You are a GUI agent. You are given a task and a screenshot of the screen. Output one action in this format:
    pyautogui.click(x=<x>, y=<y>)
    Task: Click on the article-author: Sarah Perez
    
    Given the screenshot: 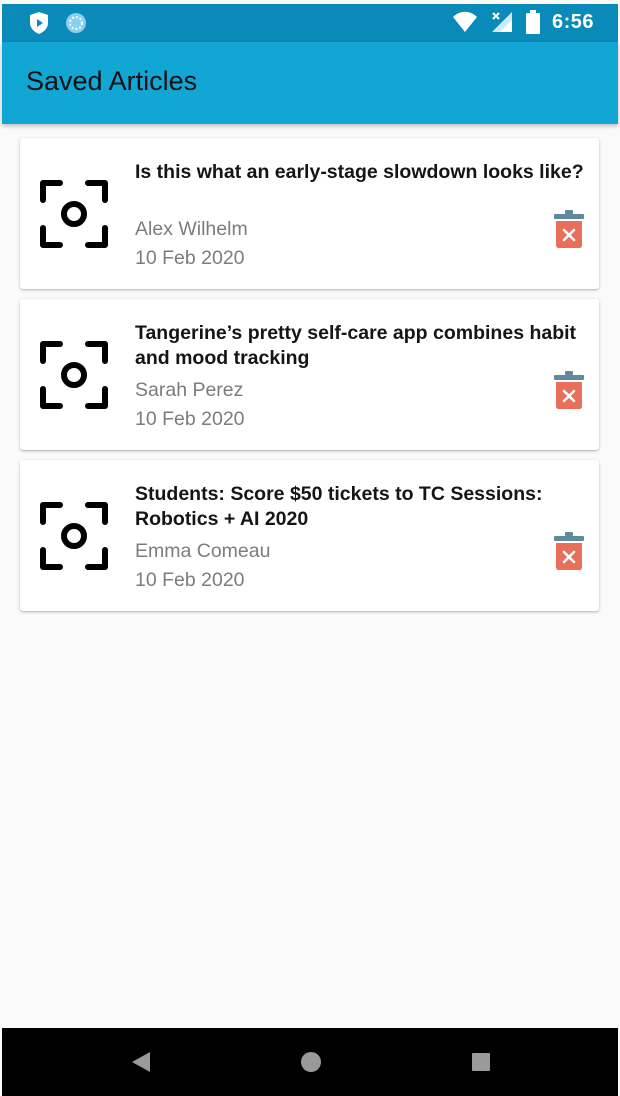 What is the action you would take?
    pyautogui.click(x=189, y=390)
    